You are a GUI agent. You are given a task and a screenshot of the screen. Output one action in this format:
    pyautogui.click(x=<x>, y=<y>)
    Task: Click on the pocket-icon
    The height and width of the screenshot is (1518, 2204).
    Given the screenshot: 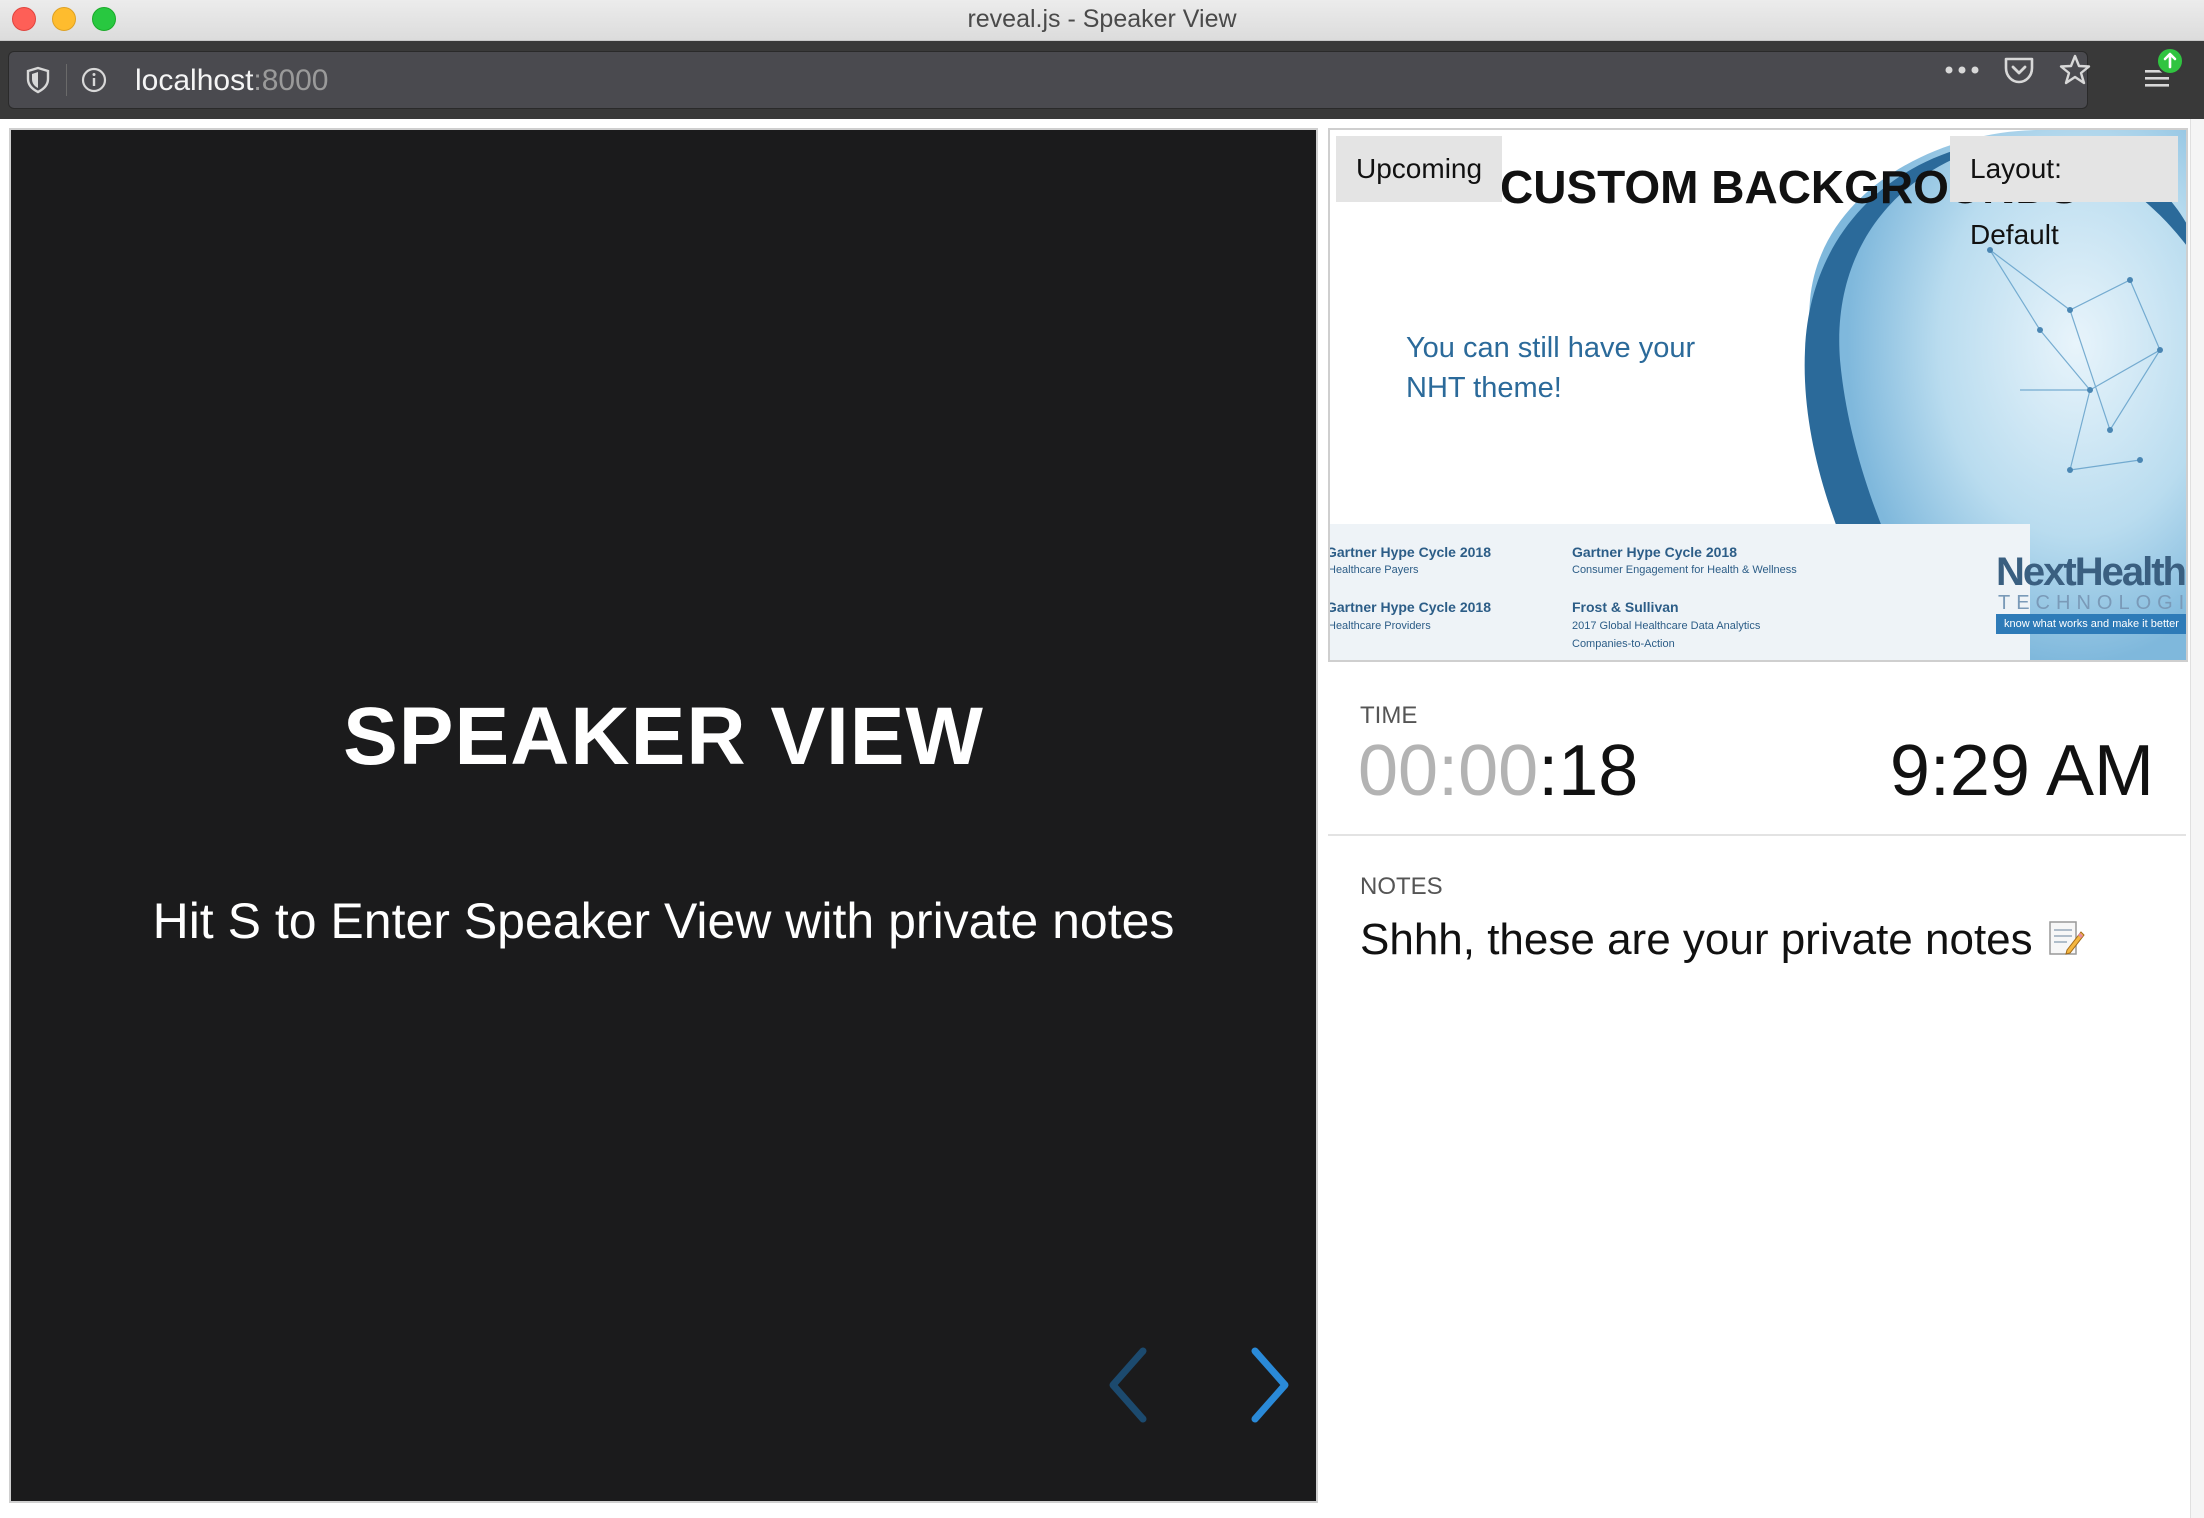 What is the action you would take?
    pyautogui.click(x=2019, y=70)
    